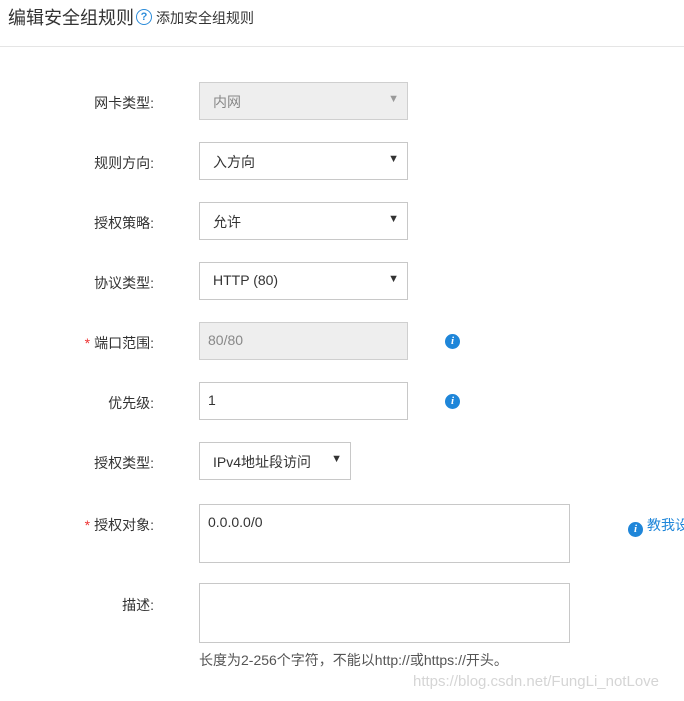  What do you see at coordinates (303, 341) in the screenshot?
I see `port-range-input: 80/80` at bounding box center [303, 341].